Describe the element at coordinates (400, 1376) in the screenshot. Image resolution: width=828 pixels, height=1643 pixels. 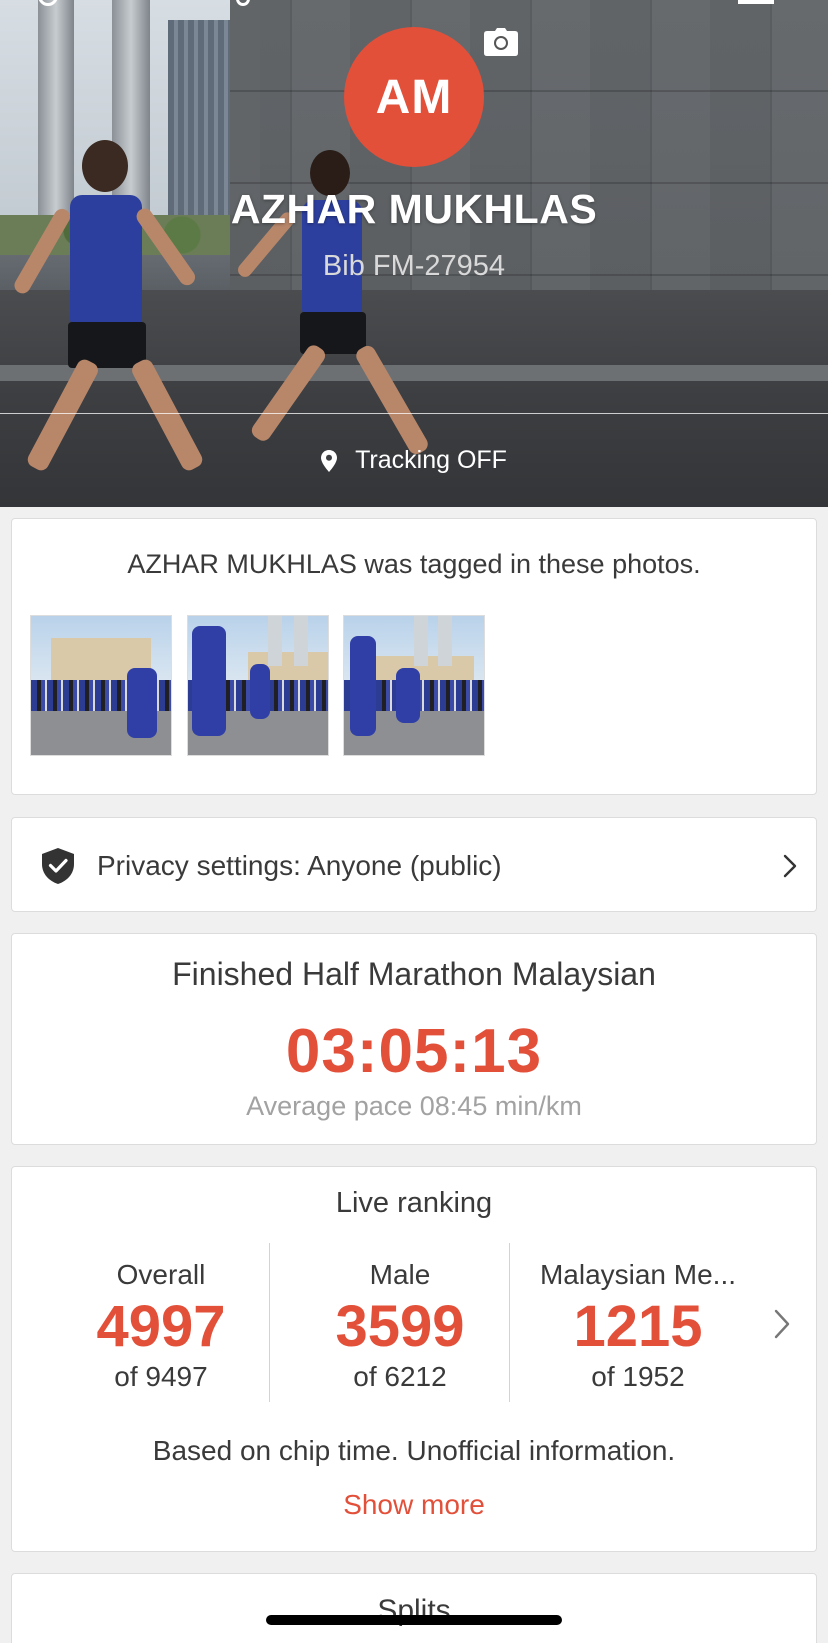
I see `ranking-total: of 6212` at that location.